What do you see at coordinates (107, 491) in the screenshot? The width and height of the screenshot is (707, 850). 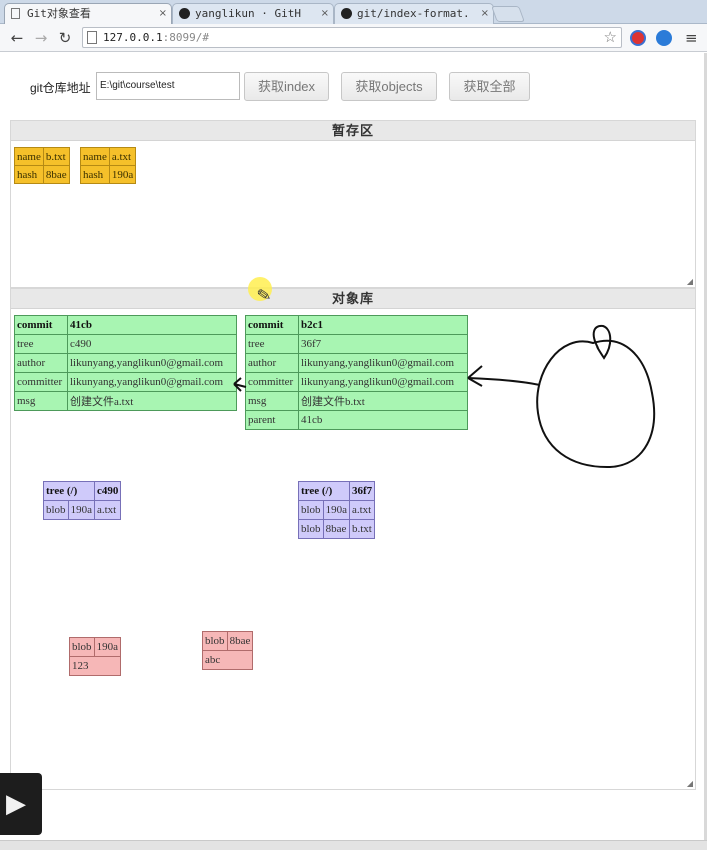 I see `object-id: c490` at bounding box center [107, 491].